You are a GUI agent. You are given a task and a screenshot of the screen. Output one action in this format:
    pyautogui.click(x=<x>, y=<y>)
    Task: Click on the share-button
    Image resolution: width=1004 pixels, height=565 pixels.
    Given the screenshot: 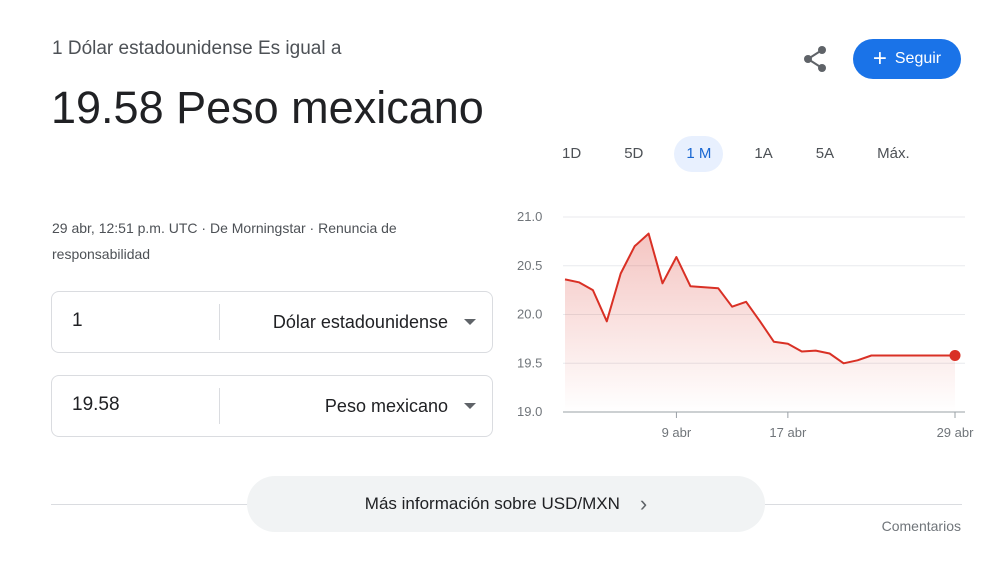 What is the action you would take?
    pyautogui.click(x=815, y=59)
    